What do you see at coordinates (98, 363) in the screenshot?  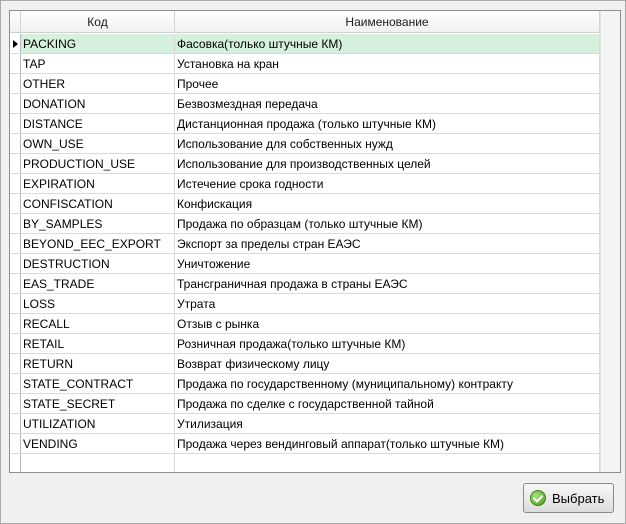 I see `cell-code: RETURN` at bounding box center [98, 363].